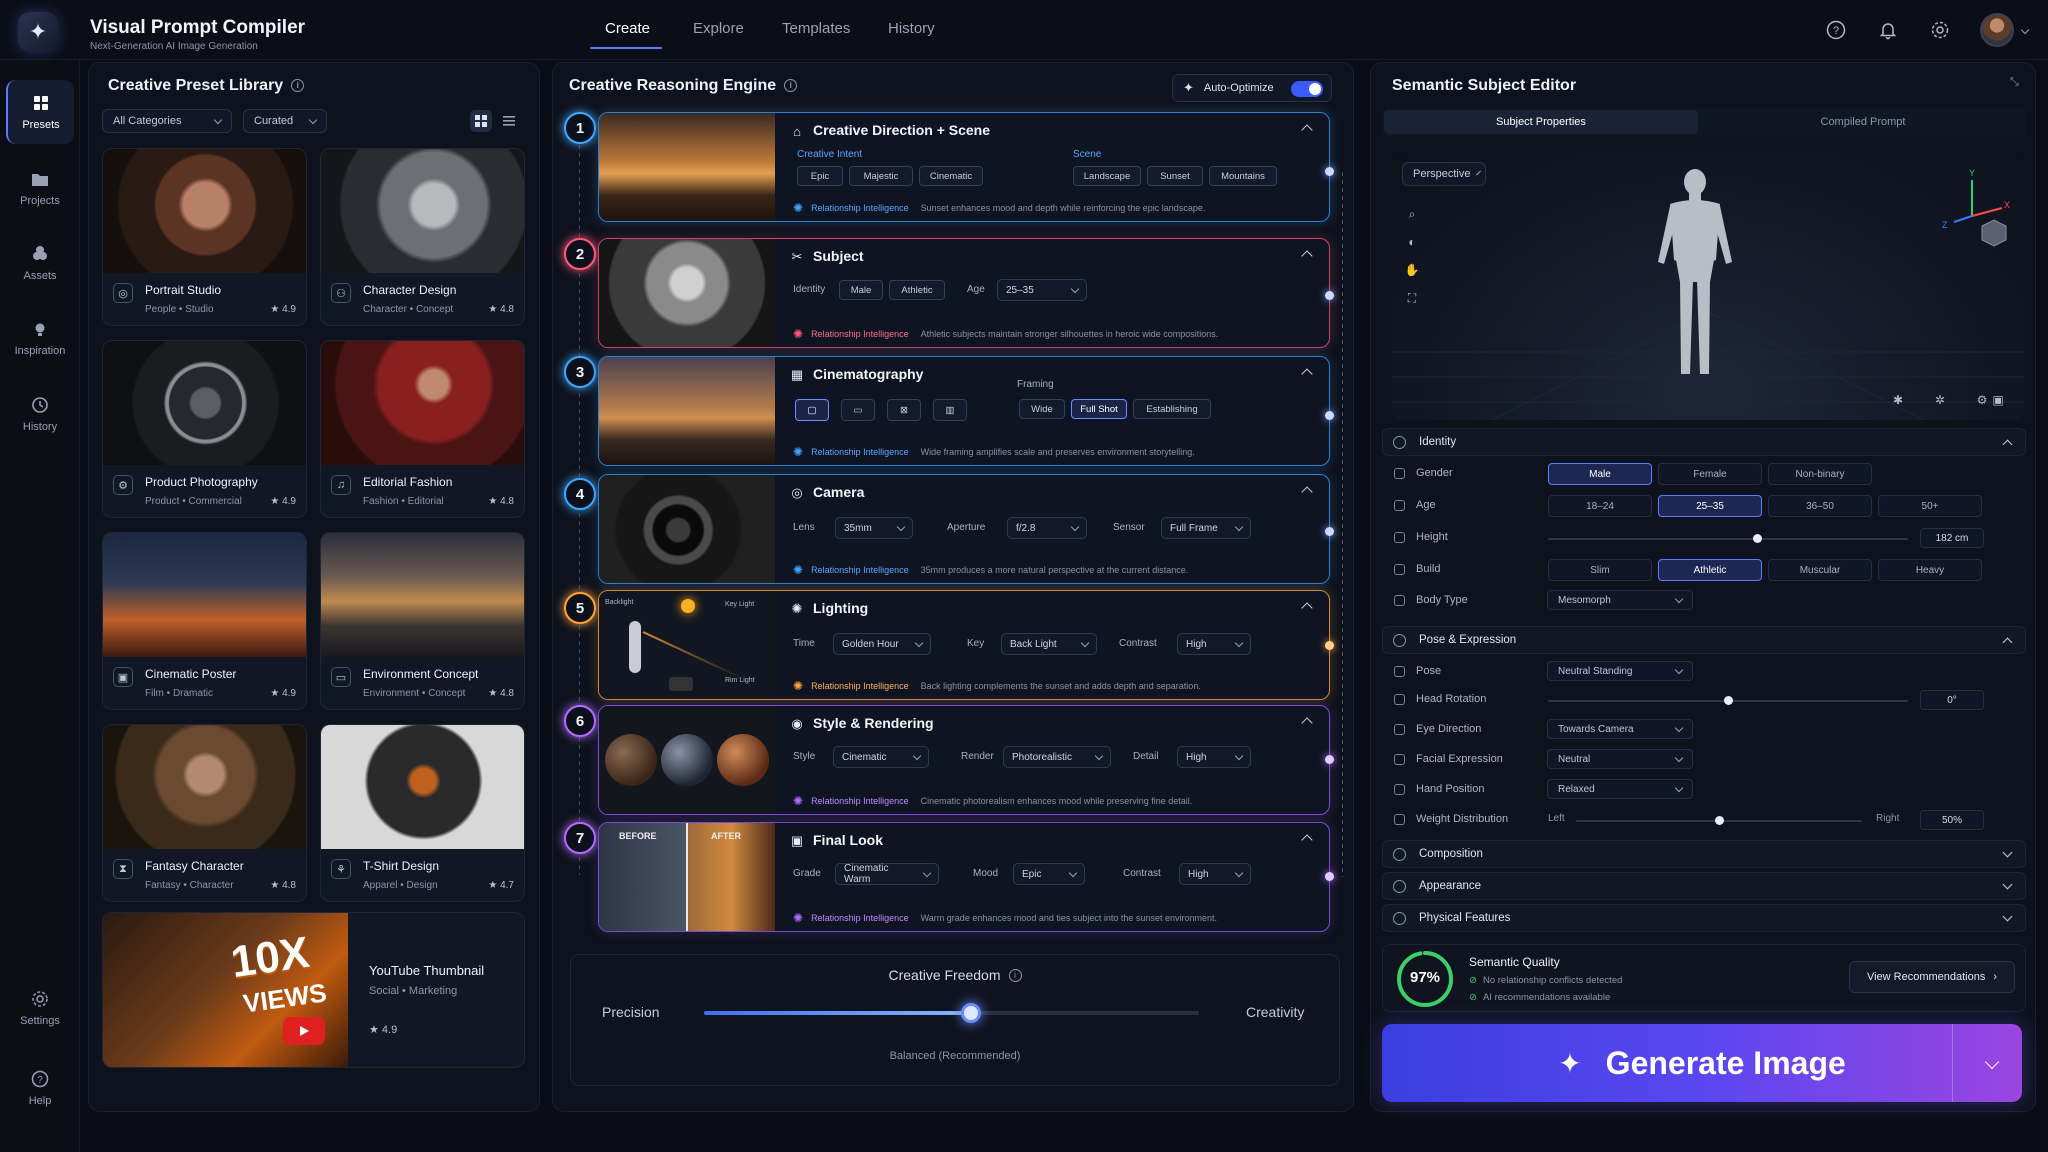  I want to click on chip-mountains: Mountains, so click(1243, 176).